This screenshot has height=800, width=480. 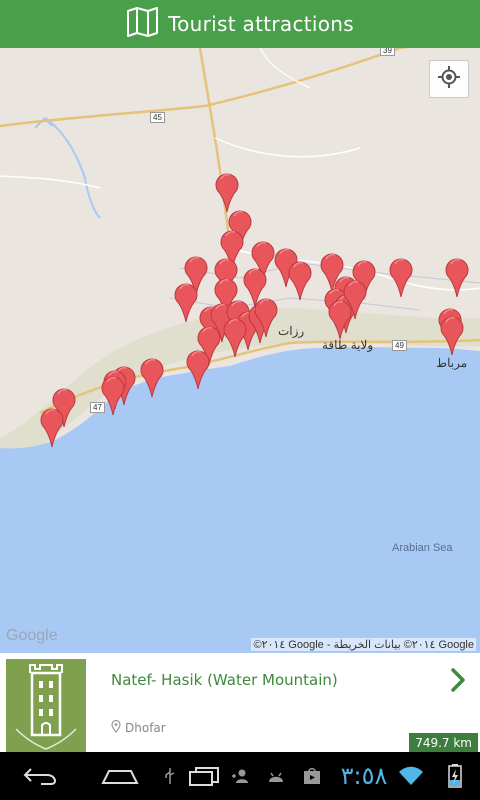 What do you see at coordinates (224, 680) in the screenshot?
I see `attraction-name: Natef- Hasik (Water Mountain)` at bounding box center [224, 680].